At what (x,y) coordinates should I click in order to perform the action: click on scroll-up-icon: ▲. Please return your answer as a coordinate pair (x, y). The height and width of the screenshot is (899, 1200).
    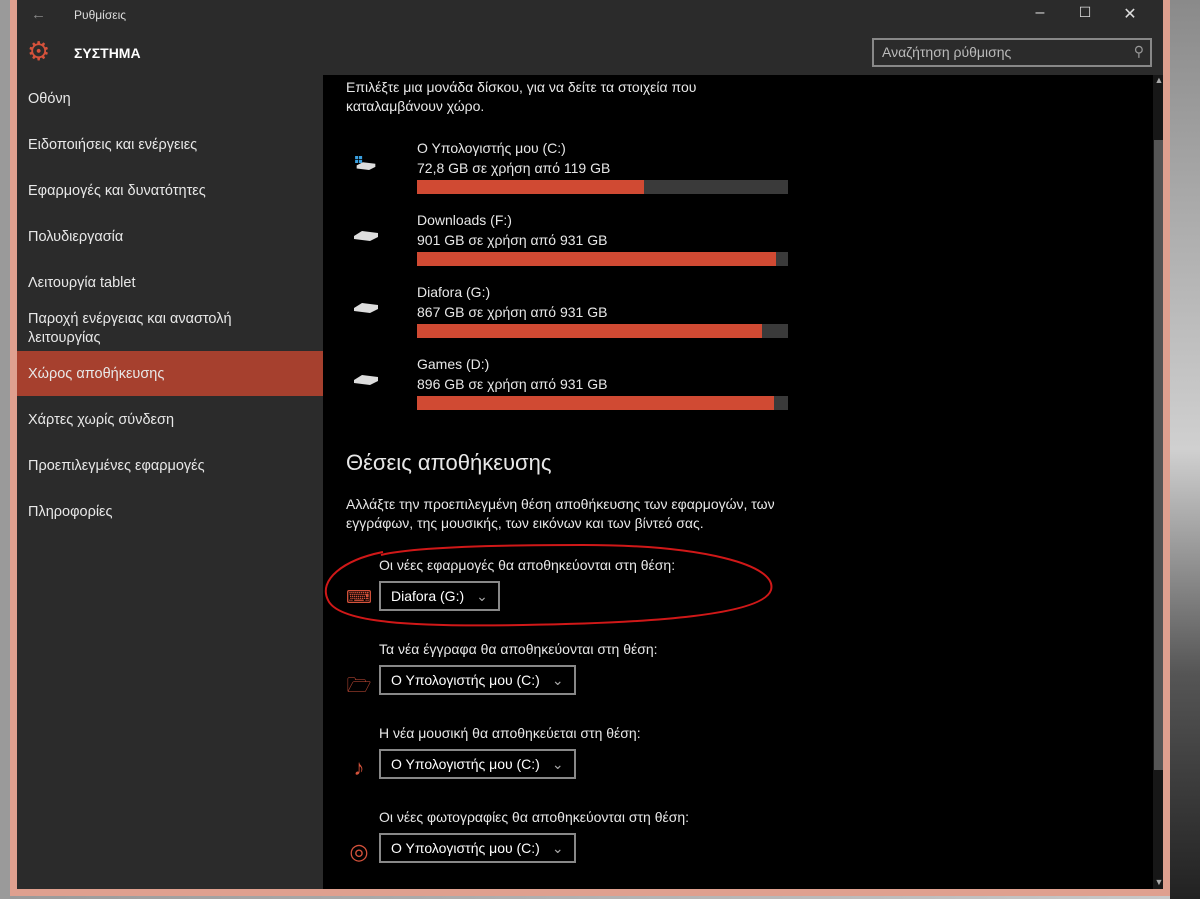
    Looking at the image, I should click on (1158, 80).